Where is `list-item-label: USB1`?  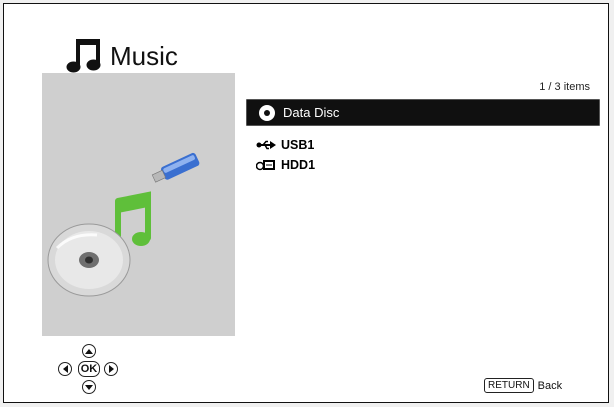 list-item-label: USB1 is located at coordinates (298, 145).